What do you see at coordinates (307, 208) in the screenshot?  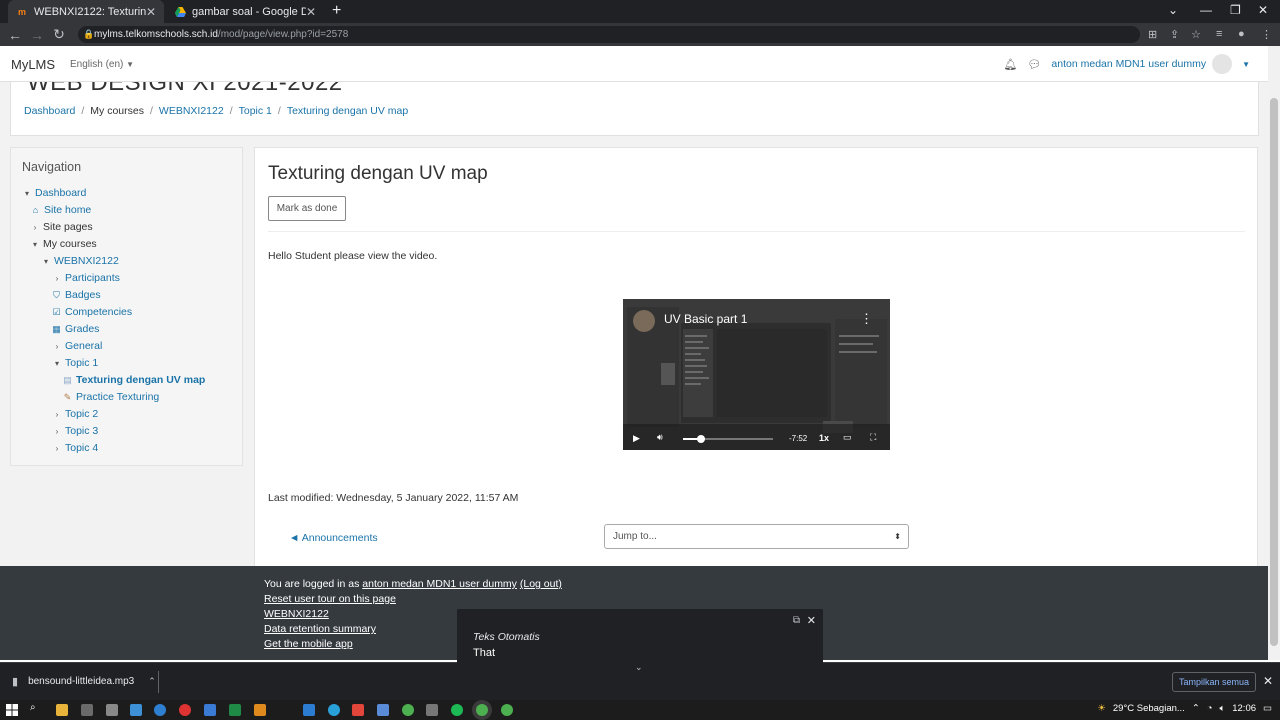 I see `mark-as-done-button: Mark as done` at bounding box center [307, 208].